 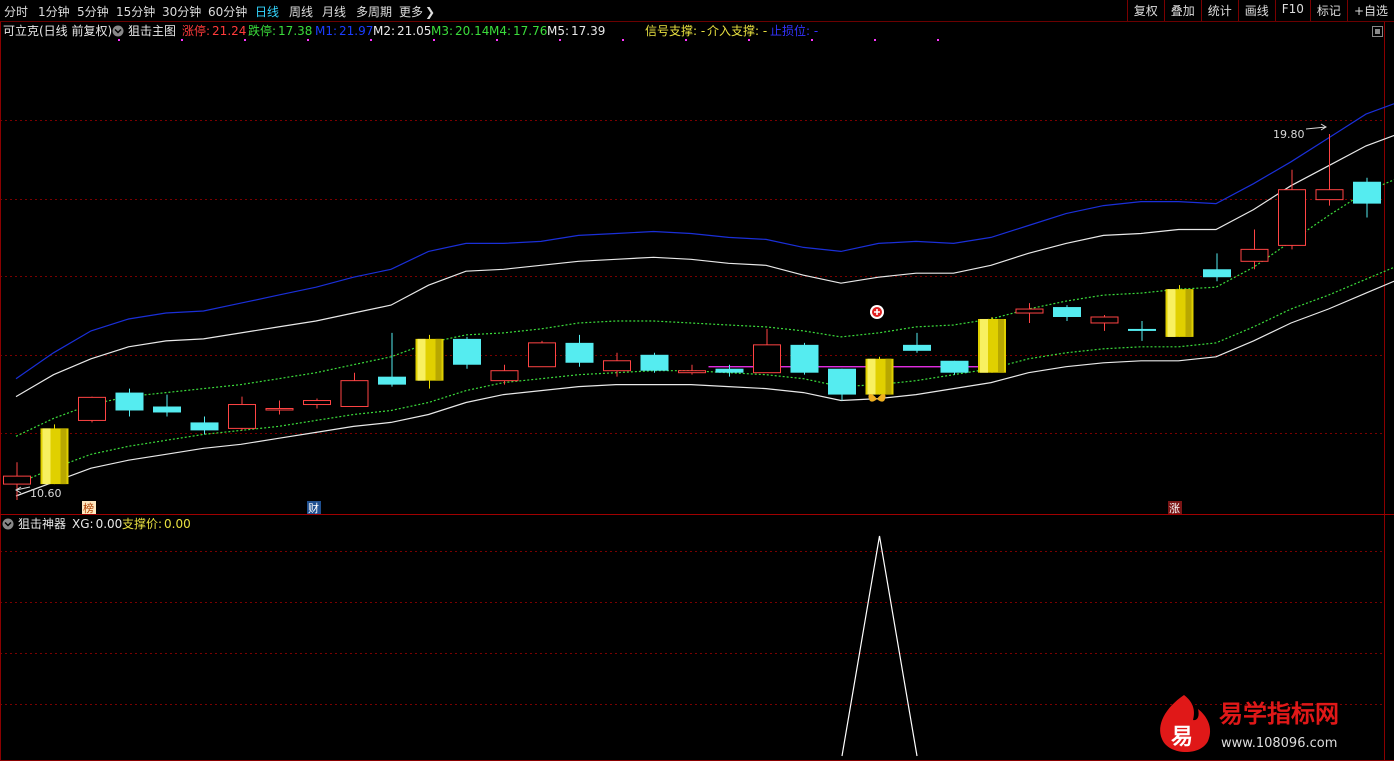 What do you see at coordinates (414, 31) in the screenshot?
I see `legend-m2-value: 21.05` at bounding box center [414, 31].